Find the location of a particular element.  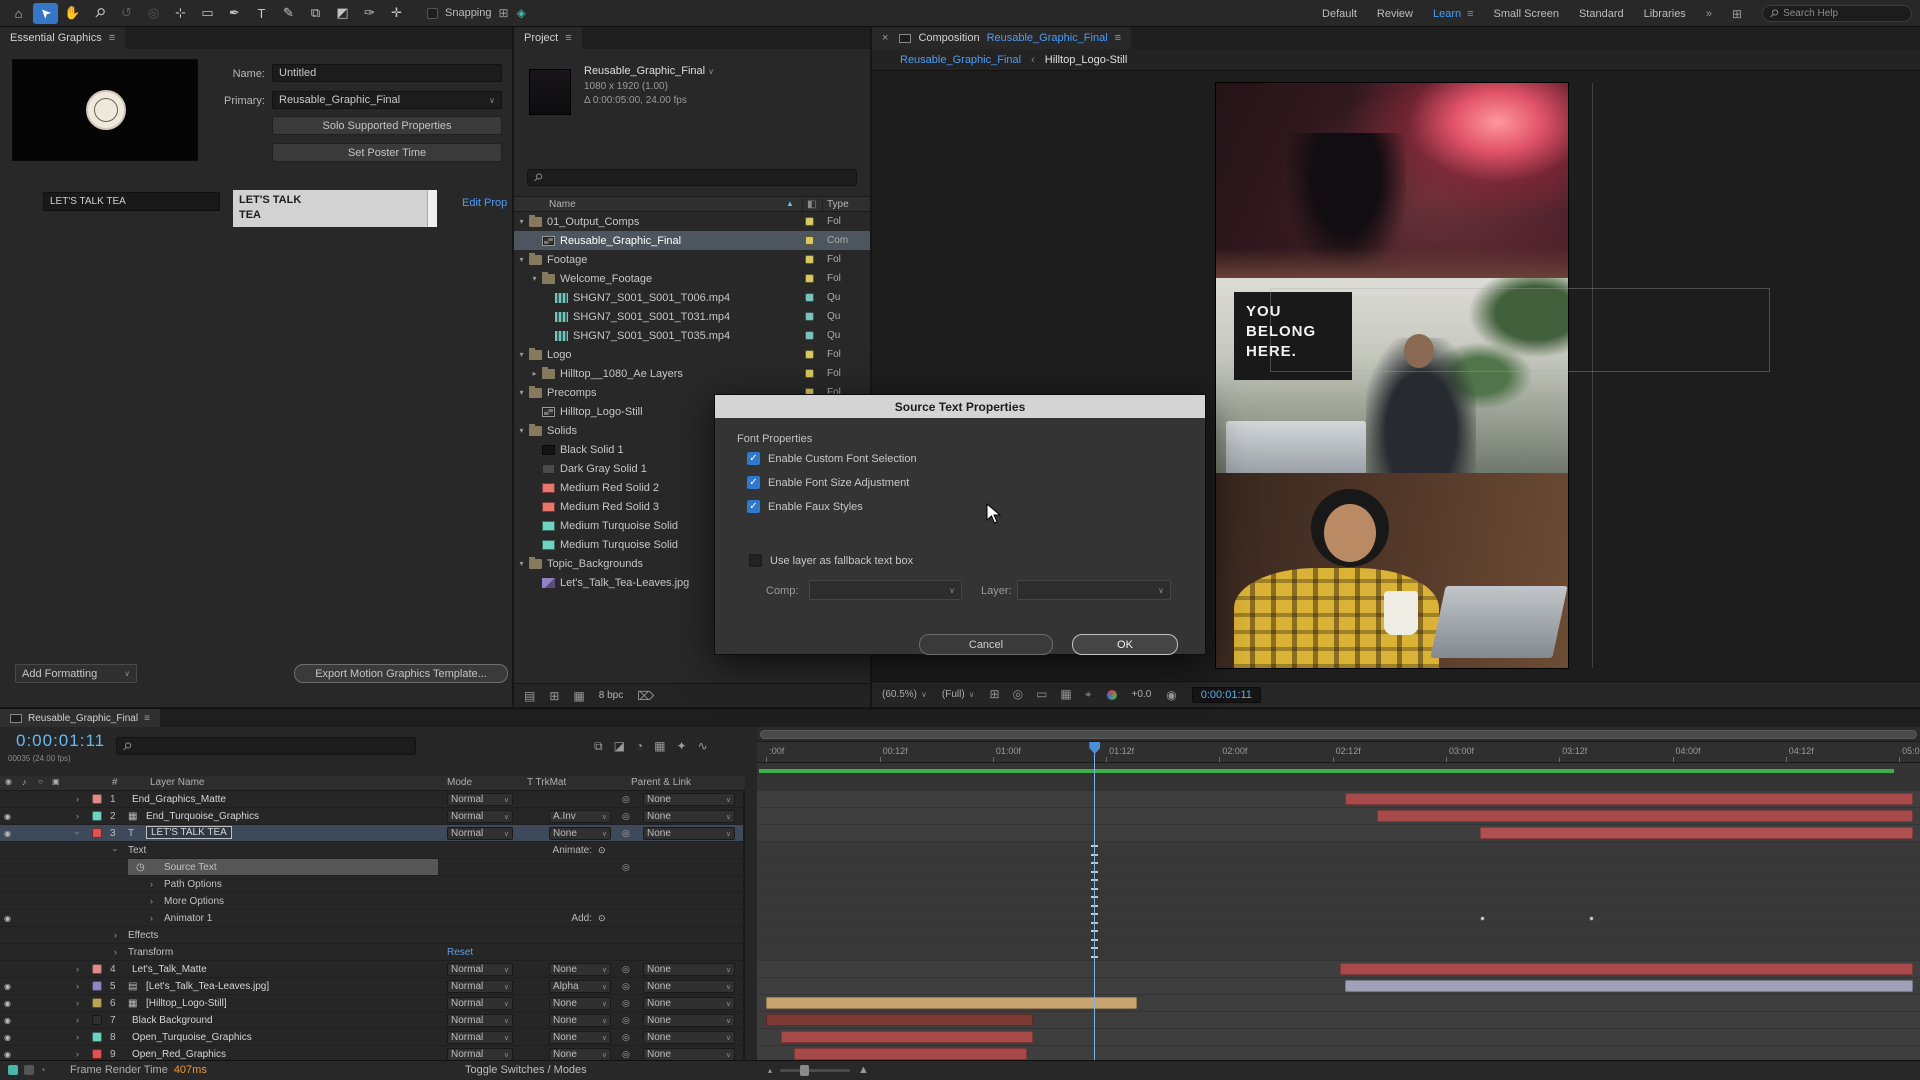

home-tool: ⌂ is located at coordinates (18, 13).